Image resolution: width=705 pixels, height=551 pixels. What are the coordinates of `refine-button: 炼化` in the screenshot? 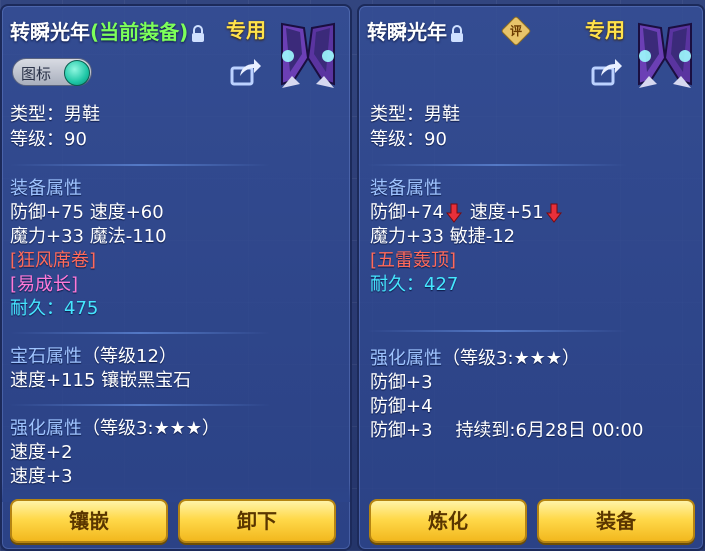 It's located at (448, 521).